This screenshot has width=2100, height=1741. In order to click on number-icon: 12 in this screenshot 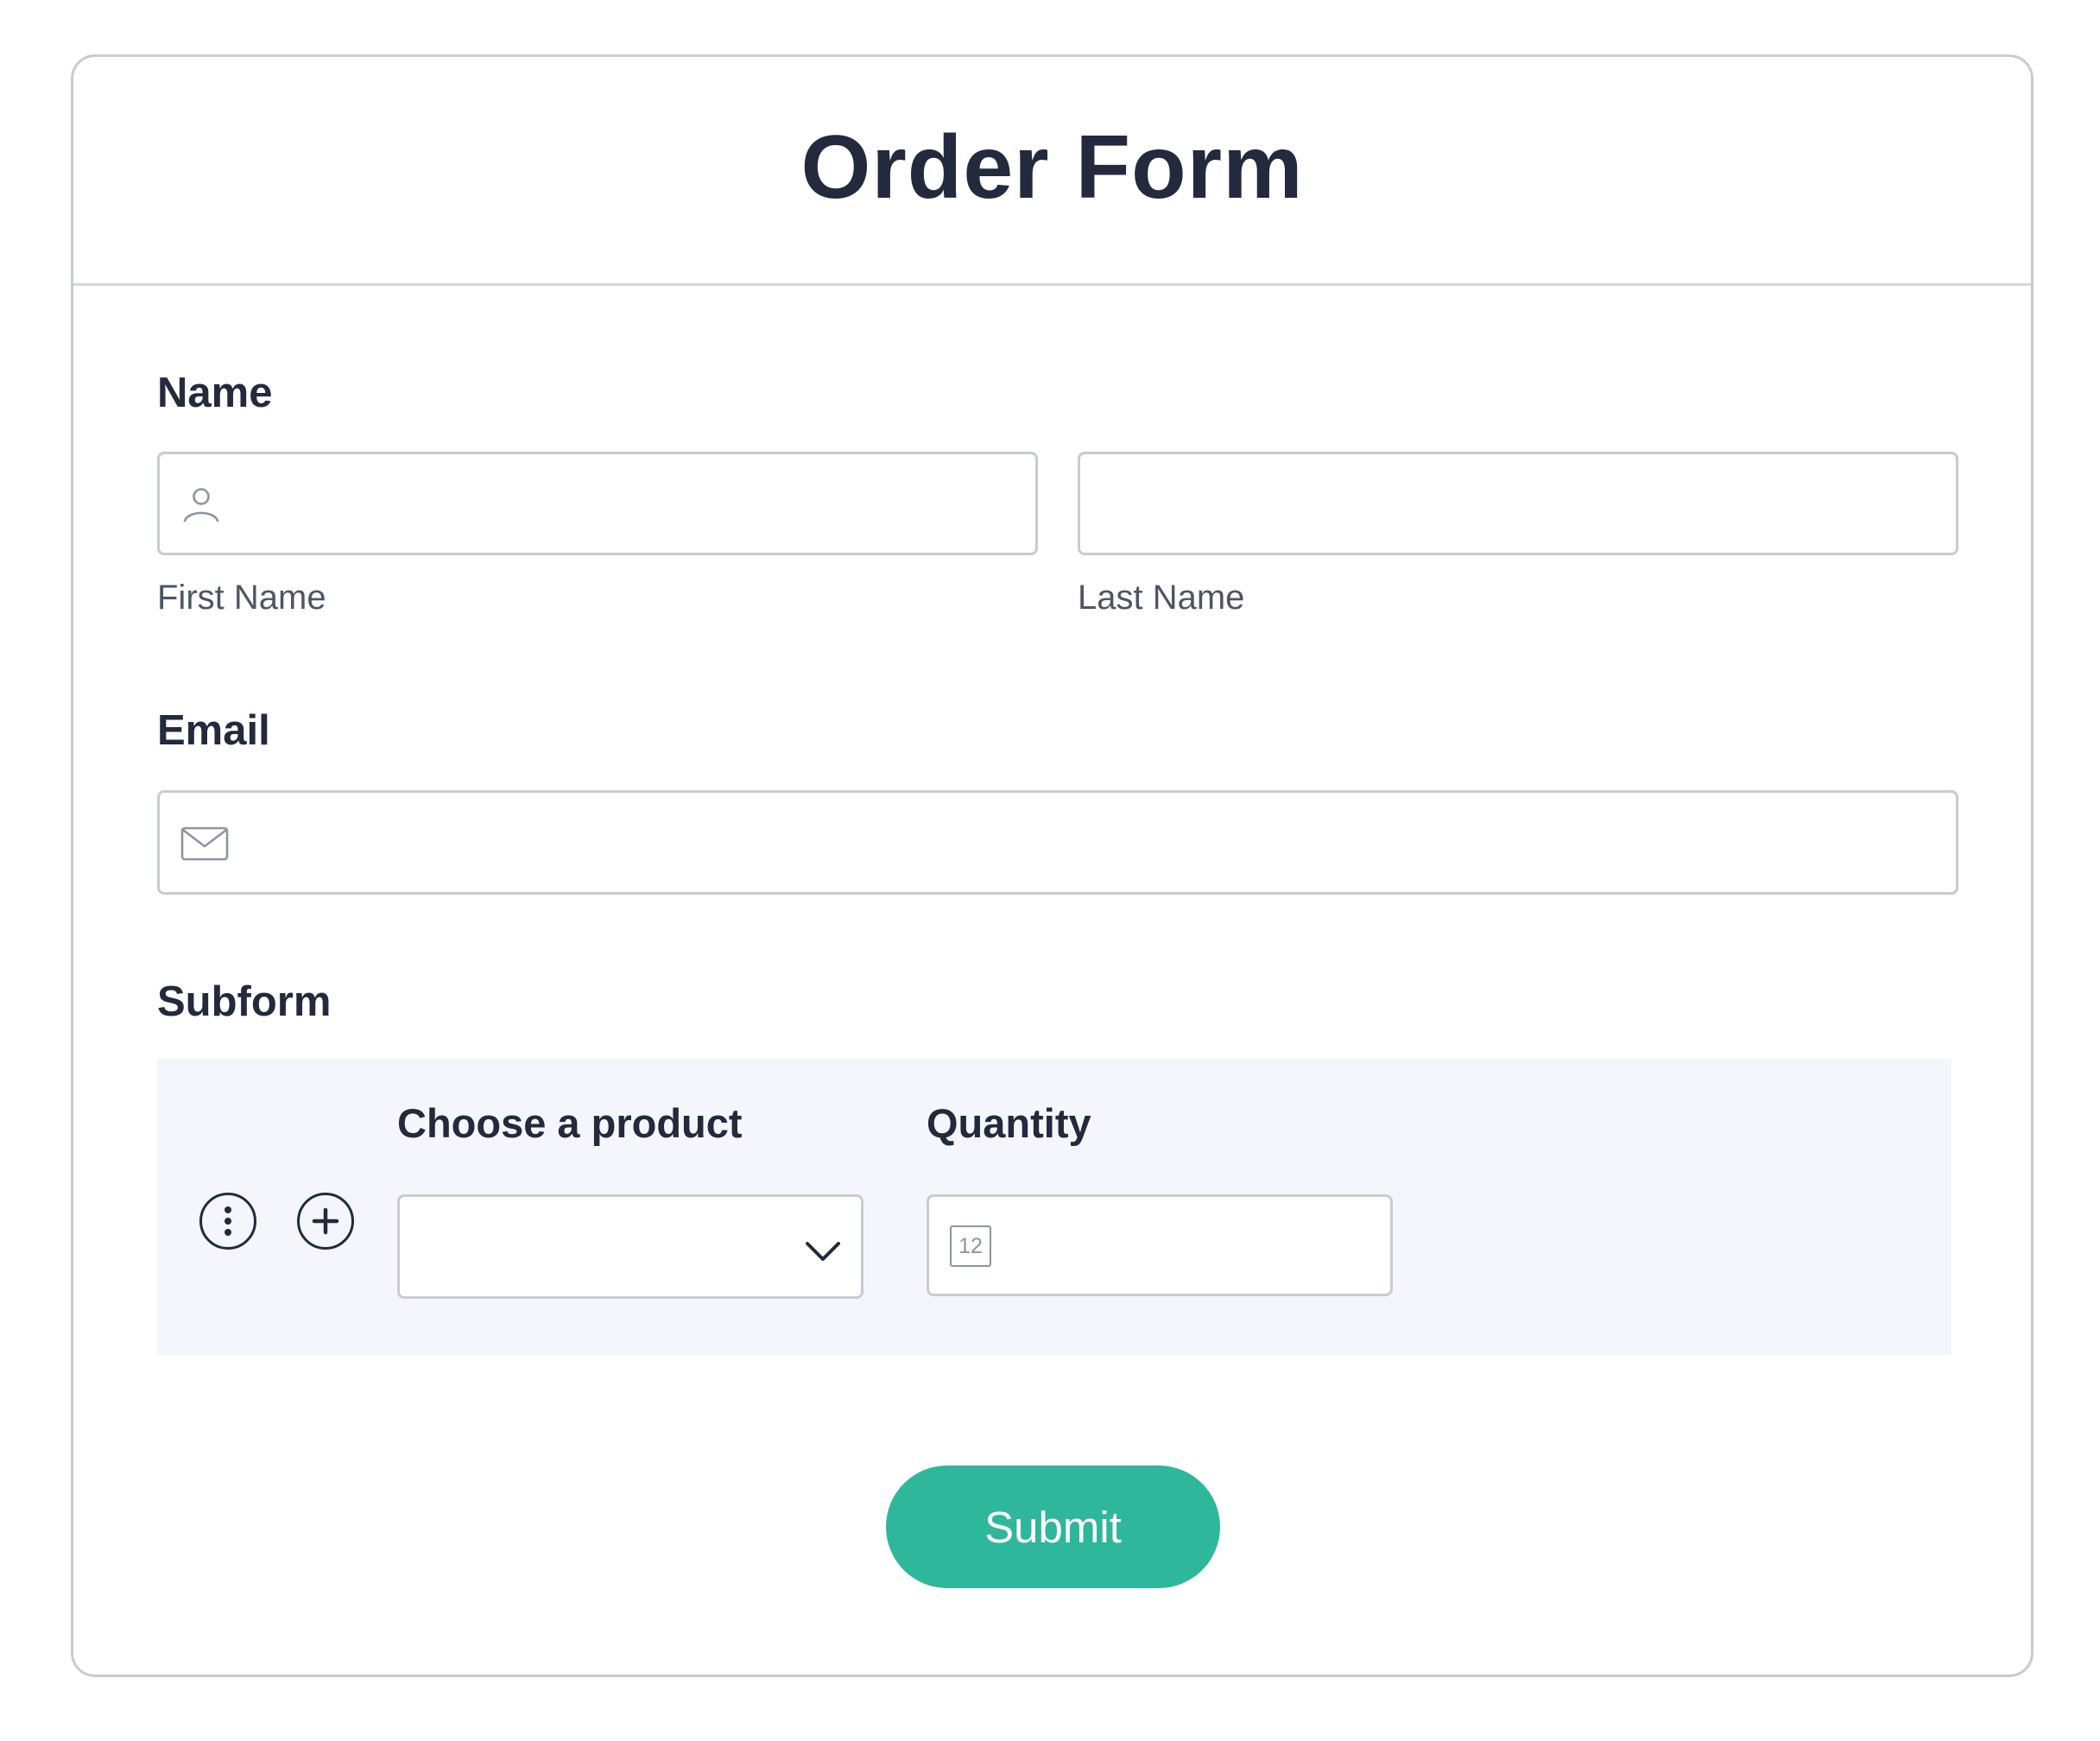, I will do `click(970, 1246)`.